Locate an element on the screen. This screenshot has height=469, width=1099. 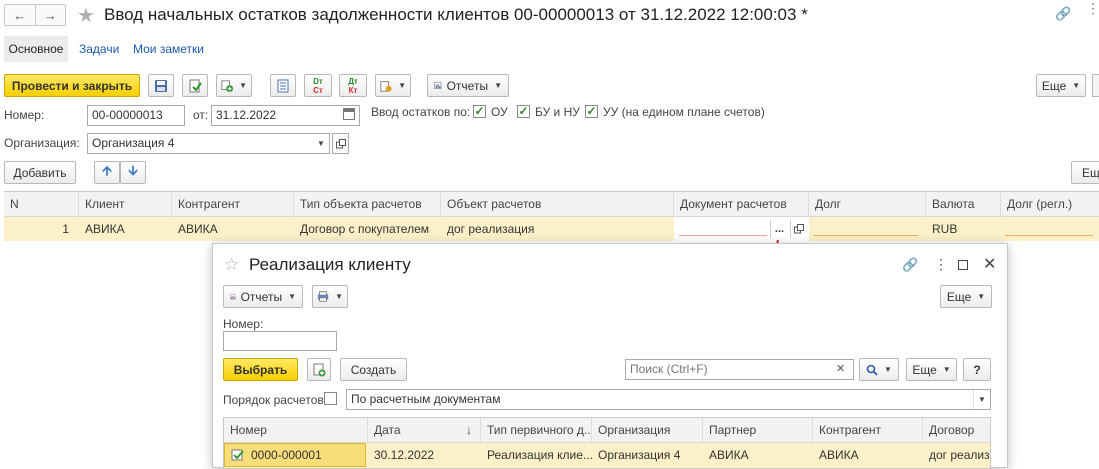
col-document: Документ расчетов is located at coordinates (741, 204).